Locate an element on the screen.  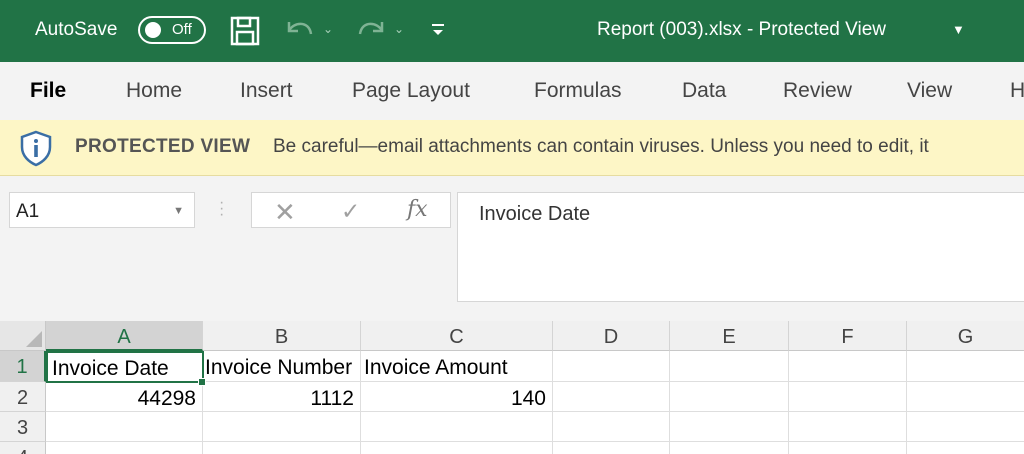
cell-b2: 1112 is located at coordinates (282, 397).